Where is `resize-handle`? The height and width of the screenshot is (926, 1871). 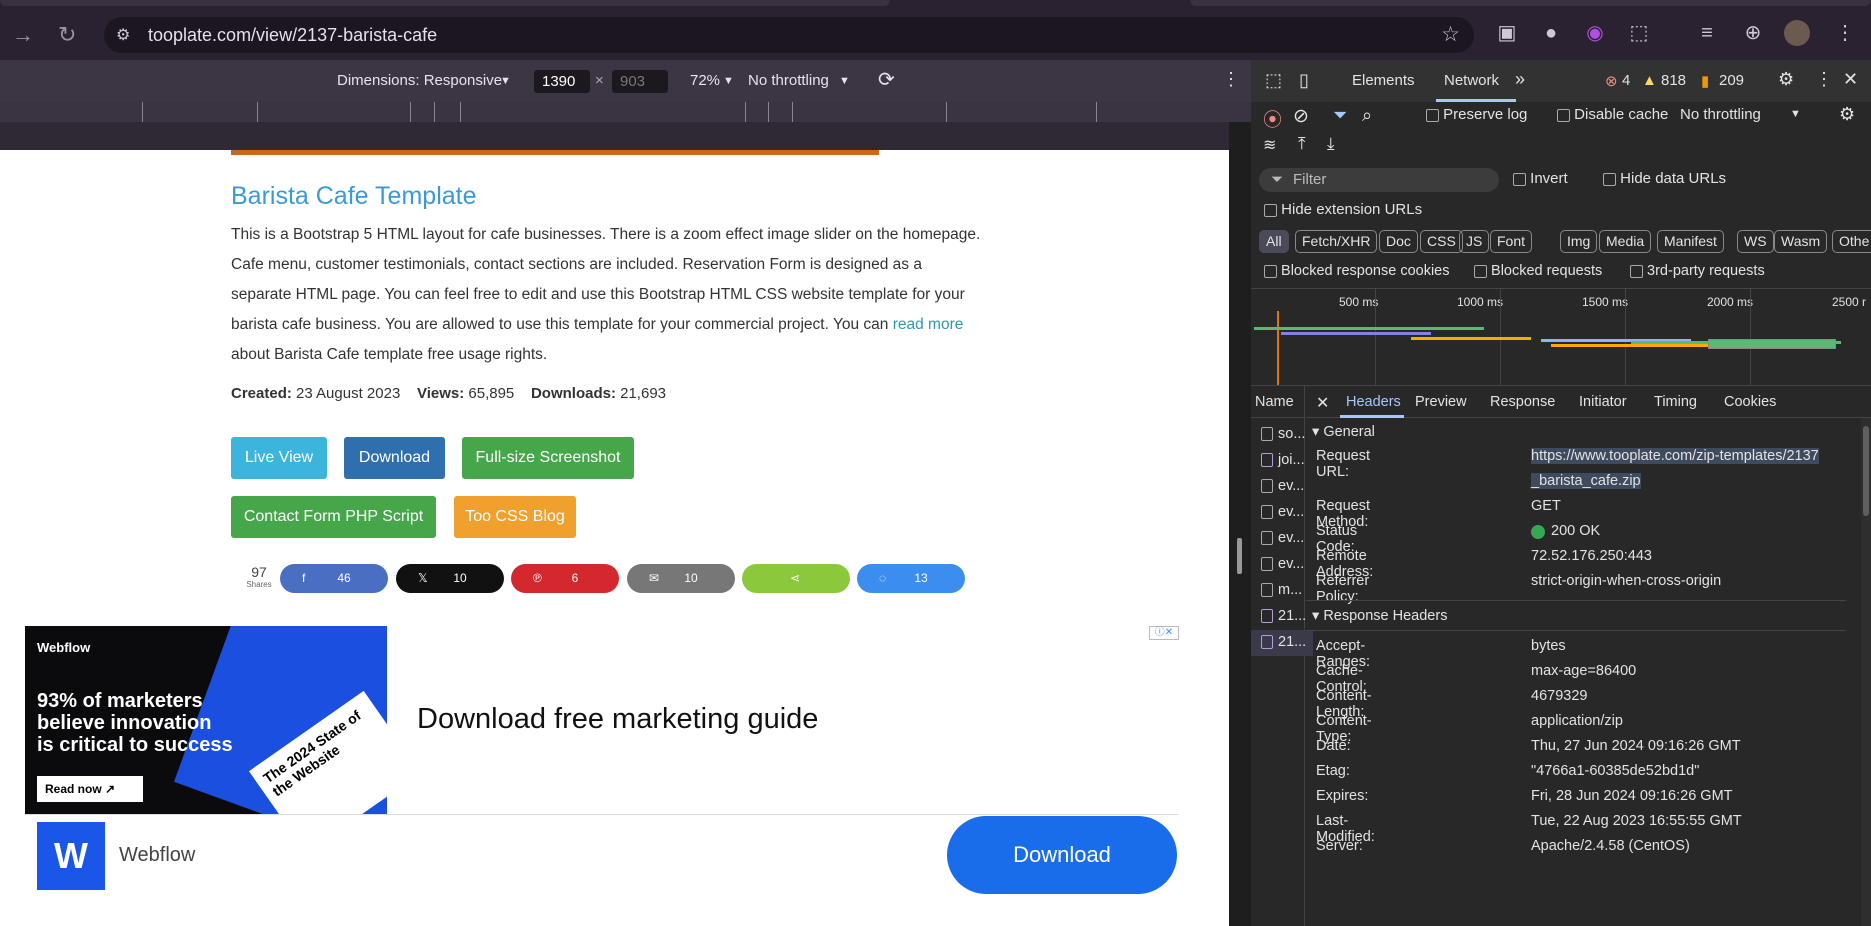 resize-handle is located at coordinates (1239, 556).